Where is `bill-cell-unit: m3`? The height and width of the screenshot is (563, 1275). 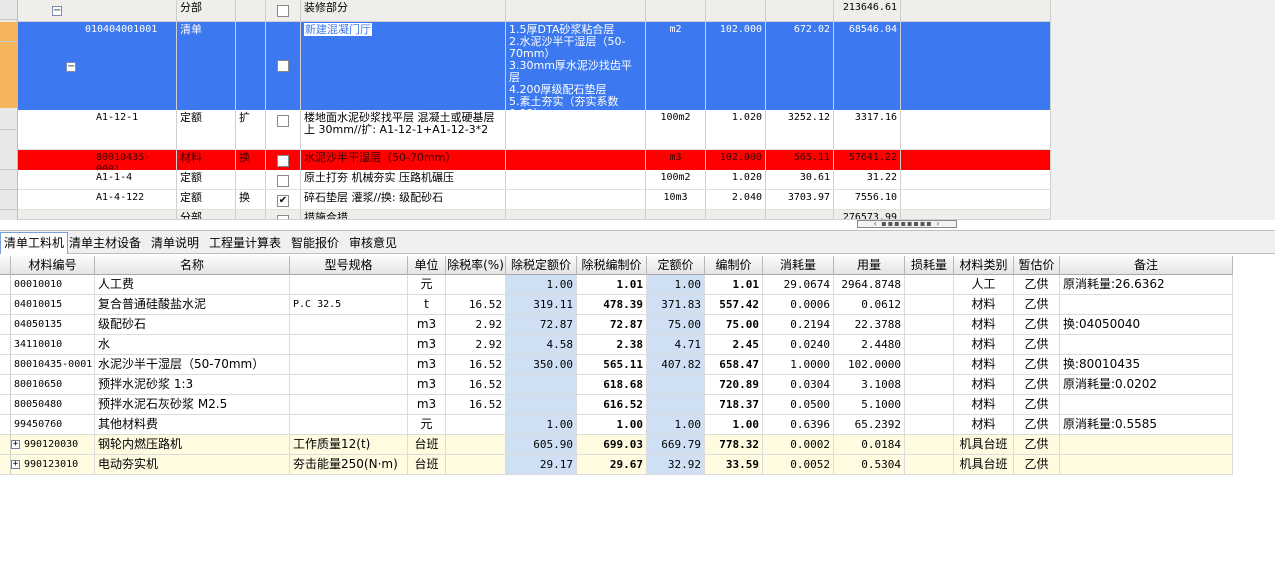
bill-cell-unit: m3 is located at coordinates (676, 160).